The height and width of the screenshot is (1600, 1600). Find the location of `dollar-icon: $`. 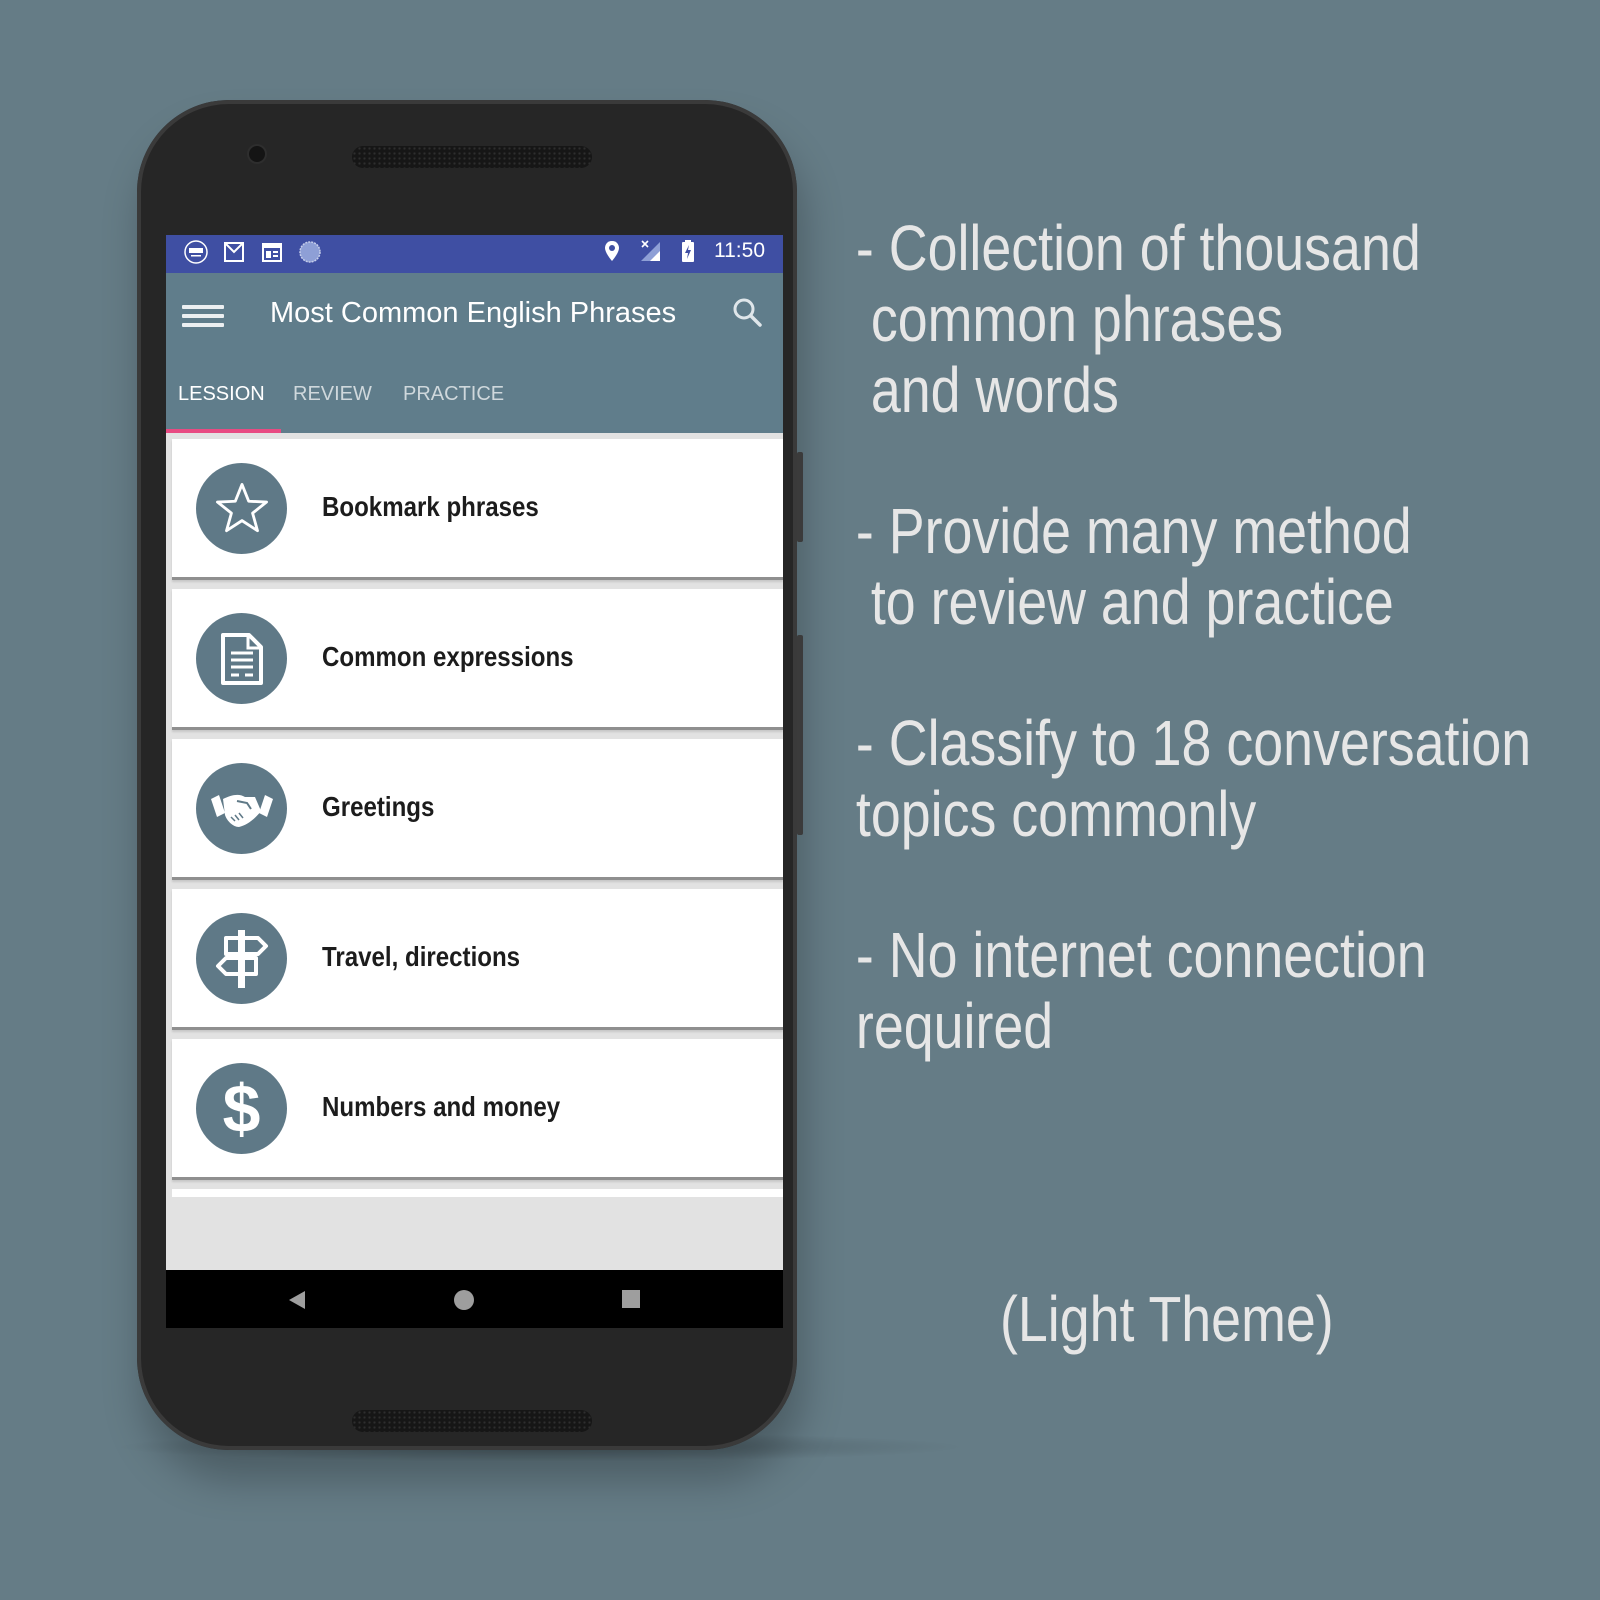

dollar-icon: $ is located at coordinates (241, 1108).